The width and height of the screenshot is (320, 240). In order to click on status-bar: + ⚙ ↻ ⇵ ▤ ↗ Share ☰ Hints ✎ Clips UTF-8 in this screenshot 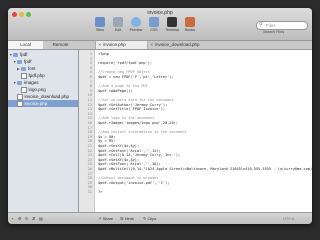, I will do `click(160, 218)`.